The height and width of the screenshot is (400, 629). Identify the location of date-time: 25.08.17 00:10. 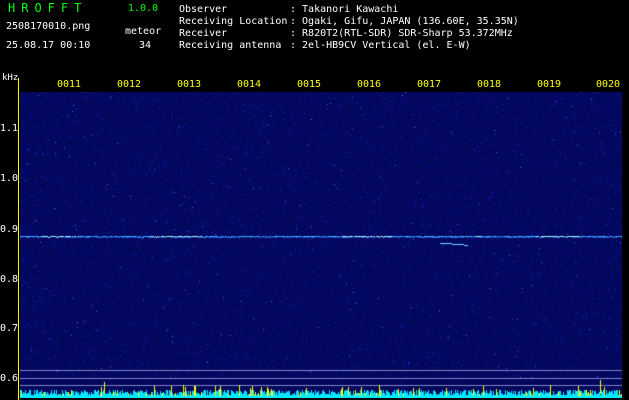
(48, 45).